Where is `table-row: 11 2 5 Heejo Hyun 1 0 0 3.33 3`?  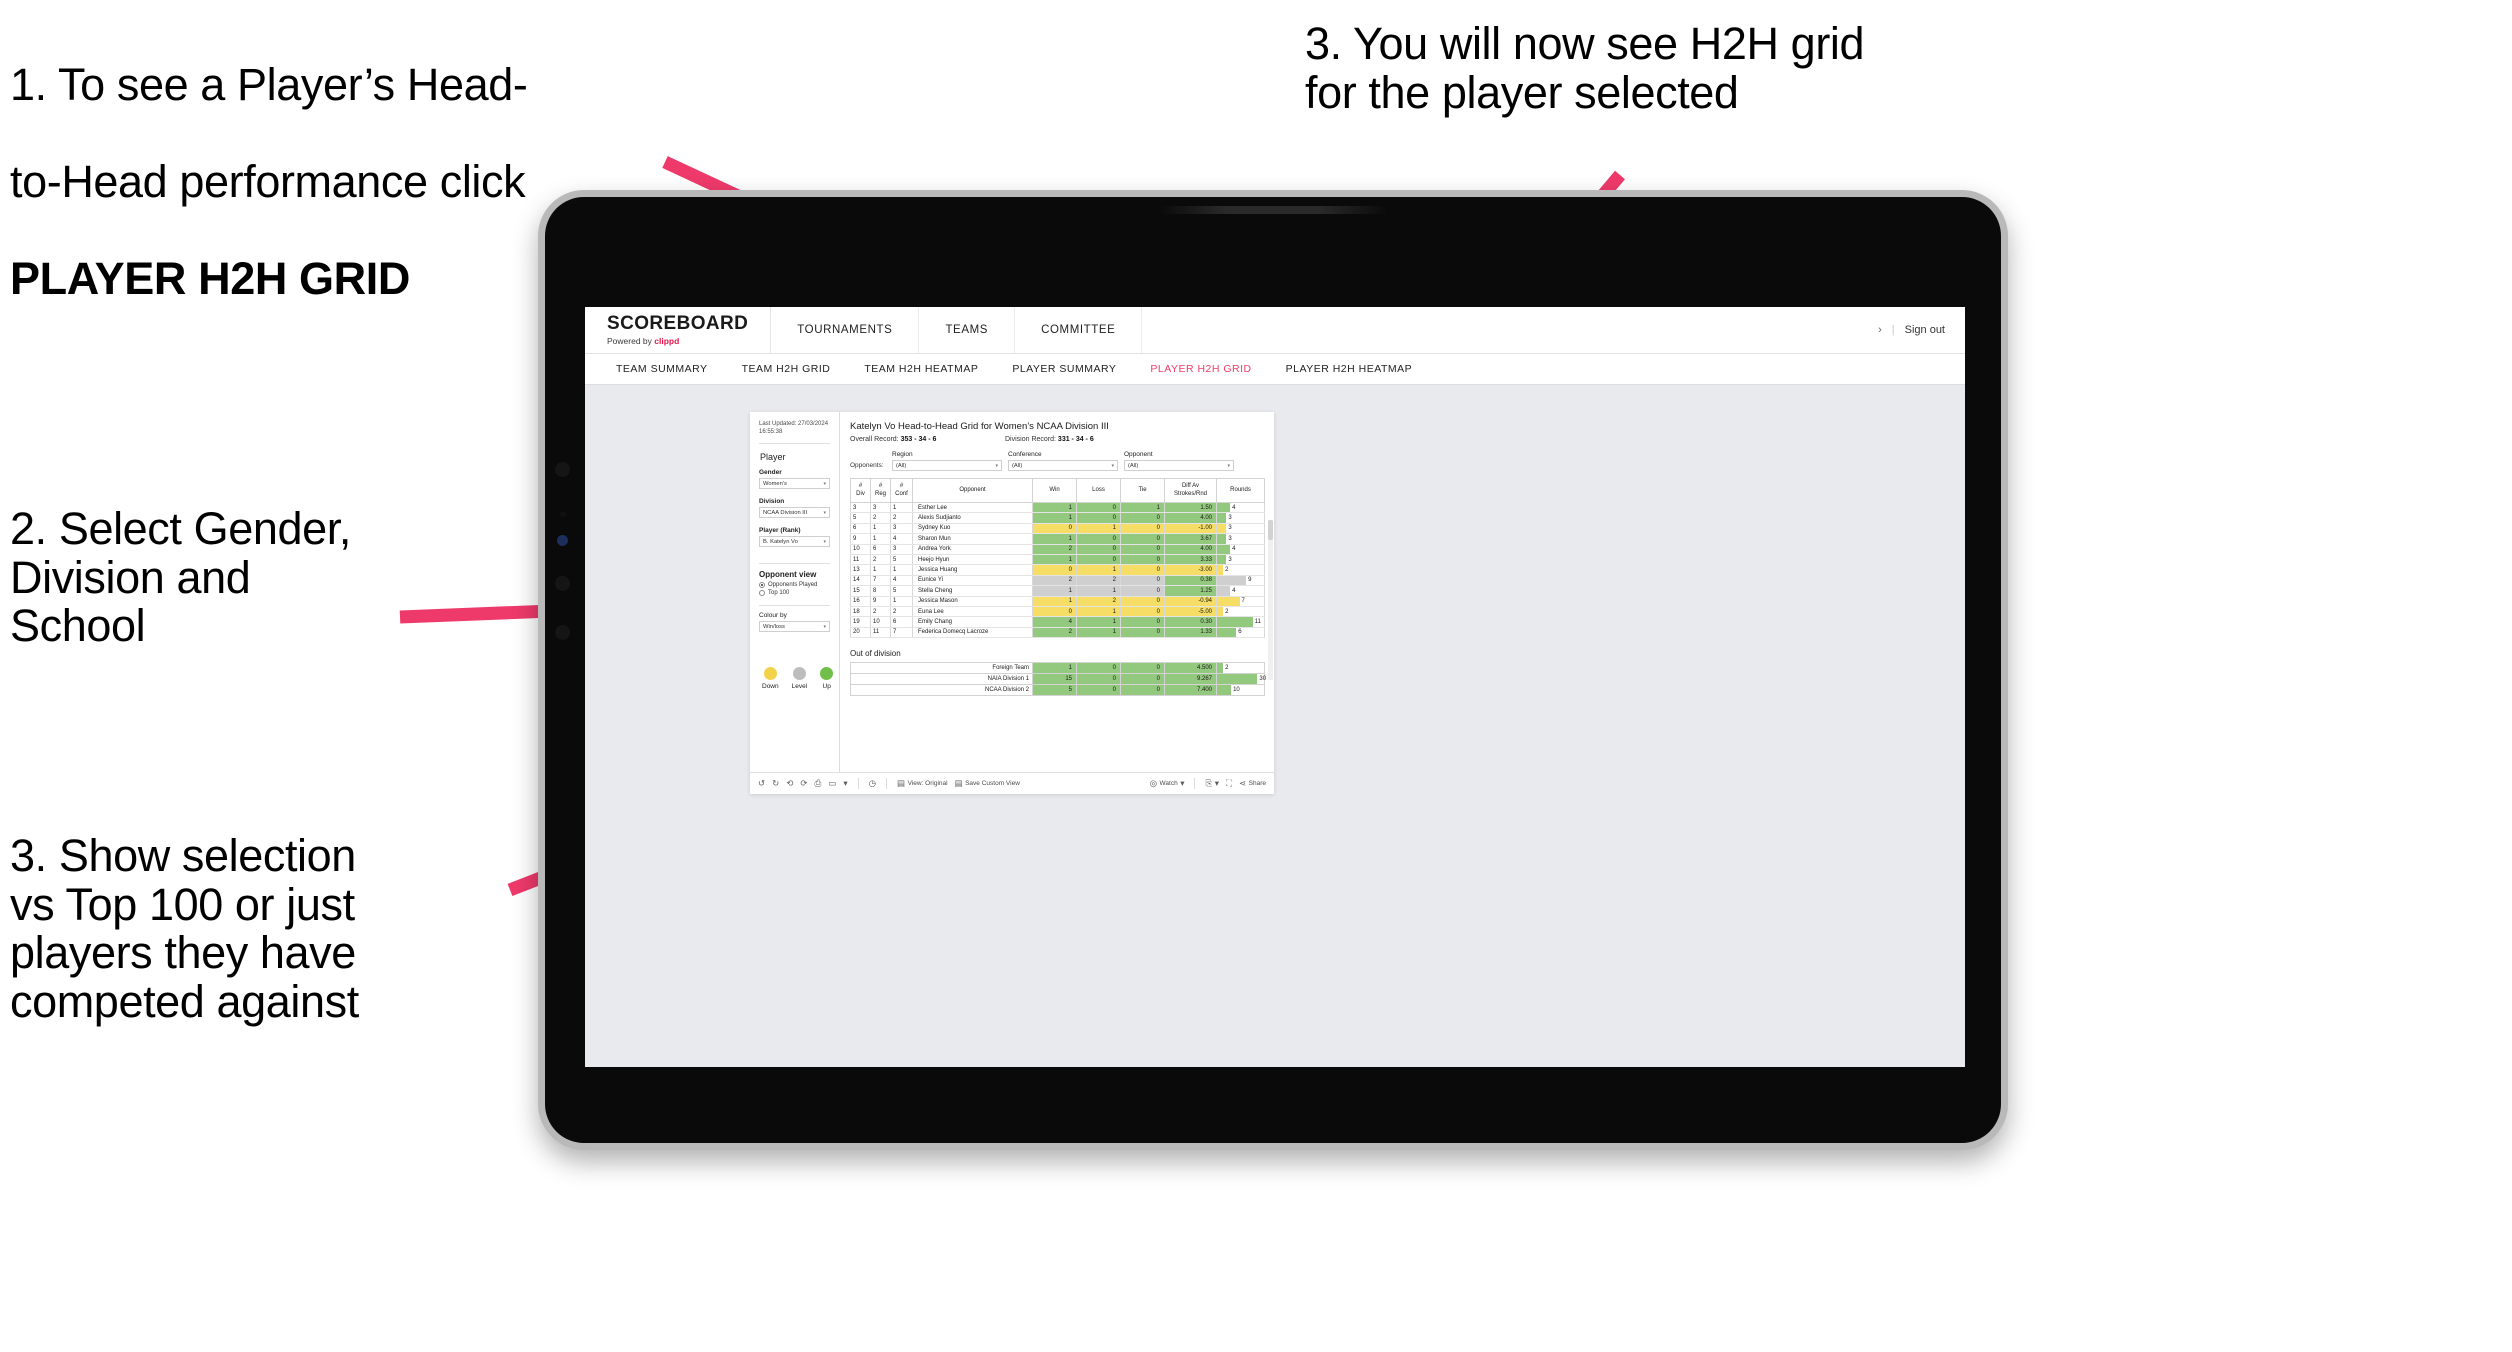
table-row: 11 2 5 Heejo Hyun 1 0 0 3.33 3 is located at coordinates (1057, 560).